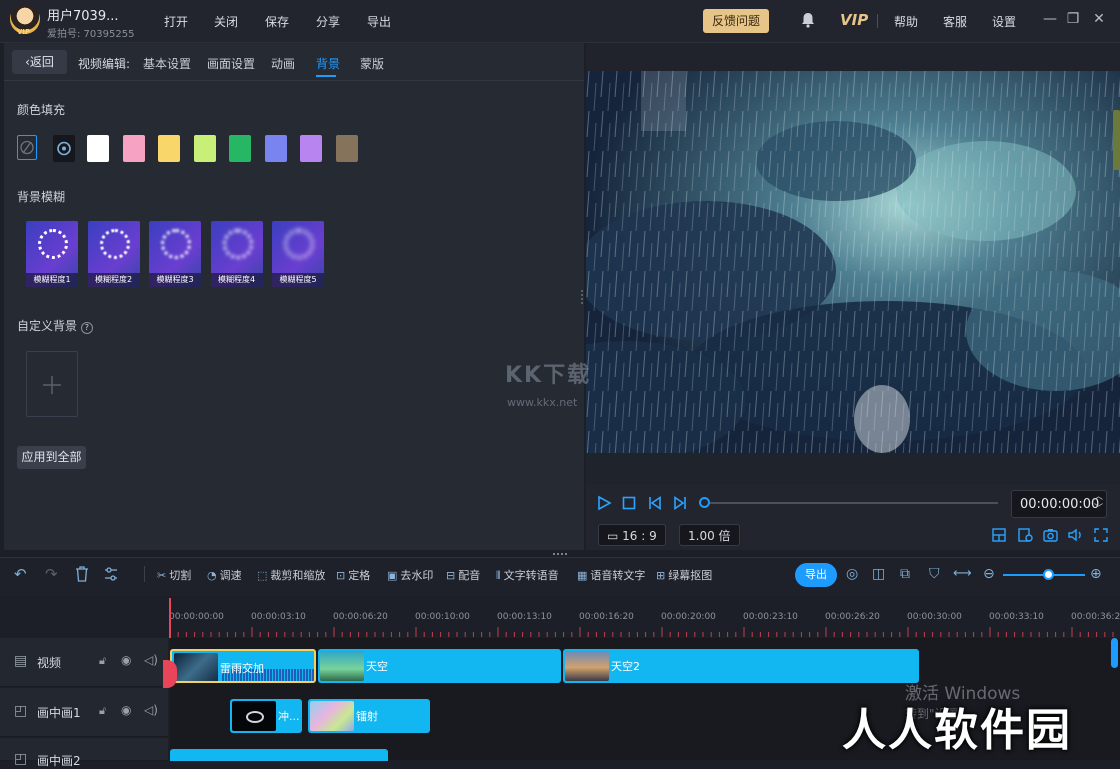  I want to click on tab-animation: 动画, so click(283, 63).